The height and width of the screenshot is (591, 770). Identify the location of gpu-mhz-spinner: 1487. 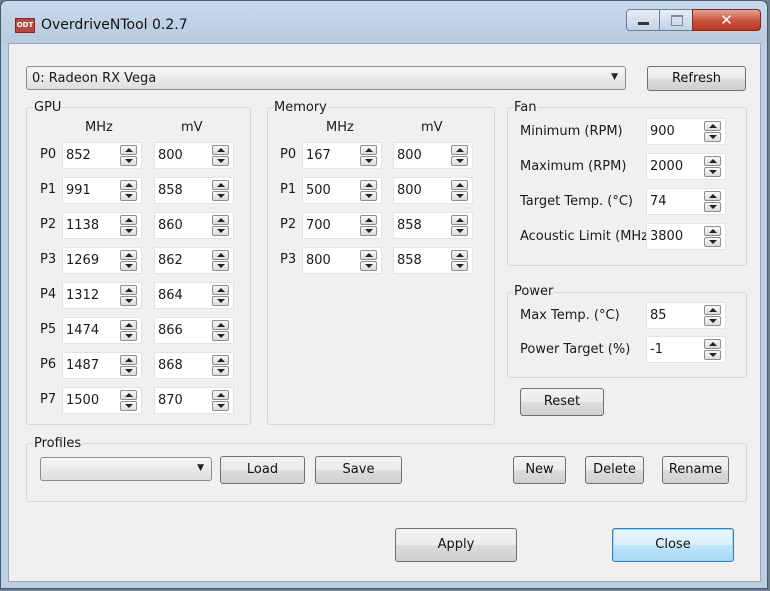
(102, 365).